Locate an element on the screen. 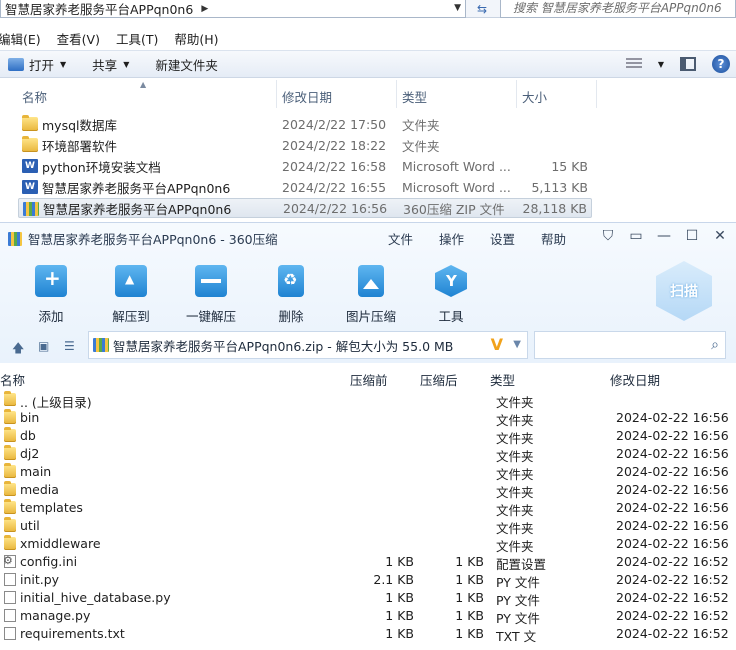  zip-menu-file: 文件 is located at coordinates (400, 238).